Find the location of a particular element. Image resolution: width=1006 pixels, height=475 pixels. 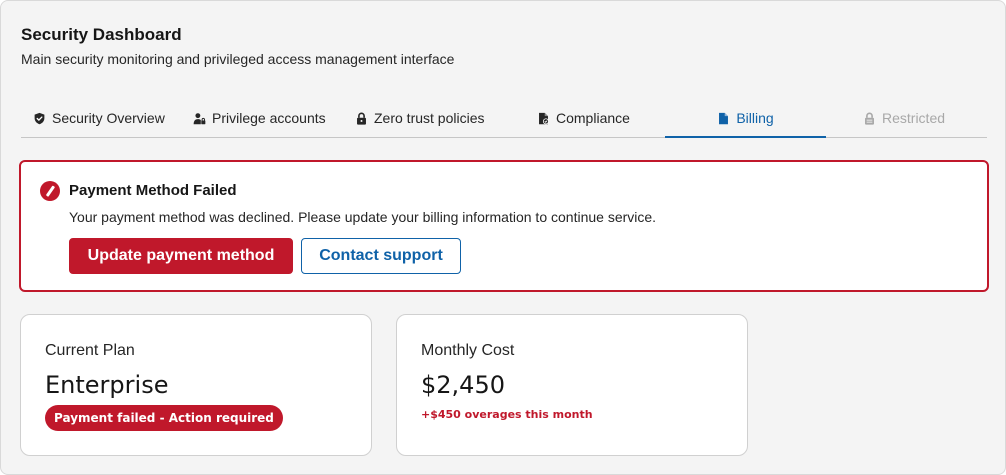

tab-billing: Billing is located at coordinates (745, 118).